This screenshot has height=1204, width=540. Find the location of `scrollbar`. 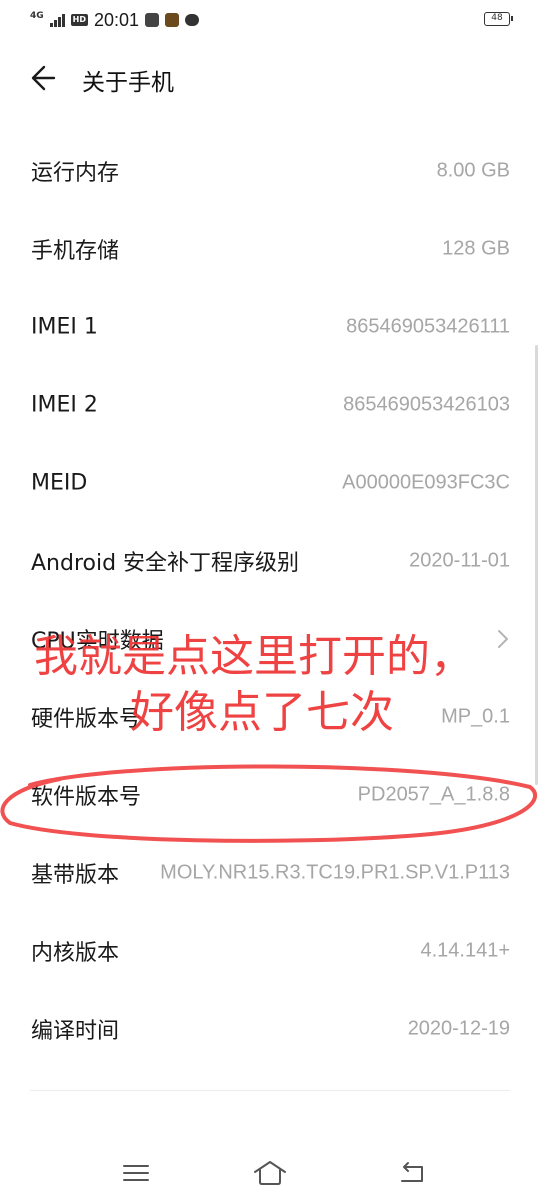

scrollbar is located at coordinates (536, 565).